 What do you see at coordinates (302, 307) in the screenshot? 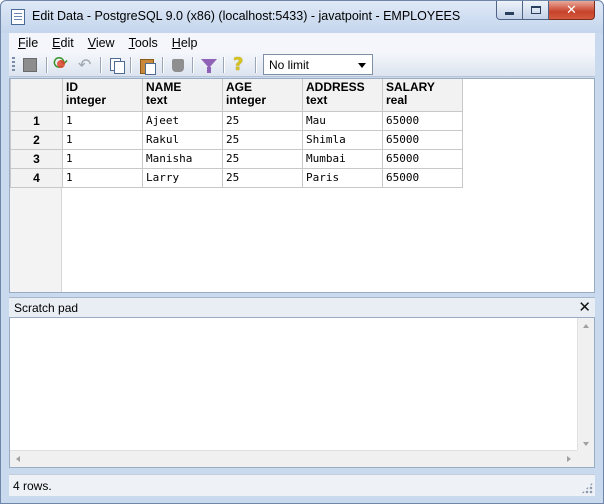
I see `scratch-pad-header: Scratch pad ✕` at bounding box center [302, 307].